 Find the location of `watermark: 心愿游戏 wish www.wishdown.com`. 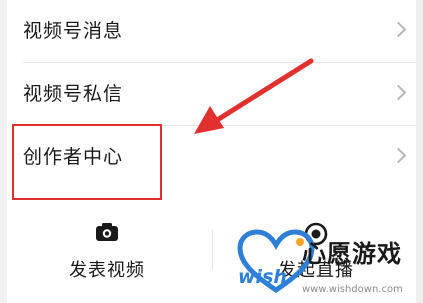

watermark: 心愿游戏 wish www.wishdown.com is located at coordinates (329, 264).